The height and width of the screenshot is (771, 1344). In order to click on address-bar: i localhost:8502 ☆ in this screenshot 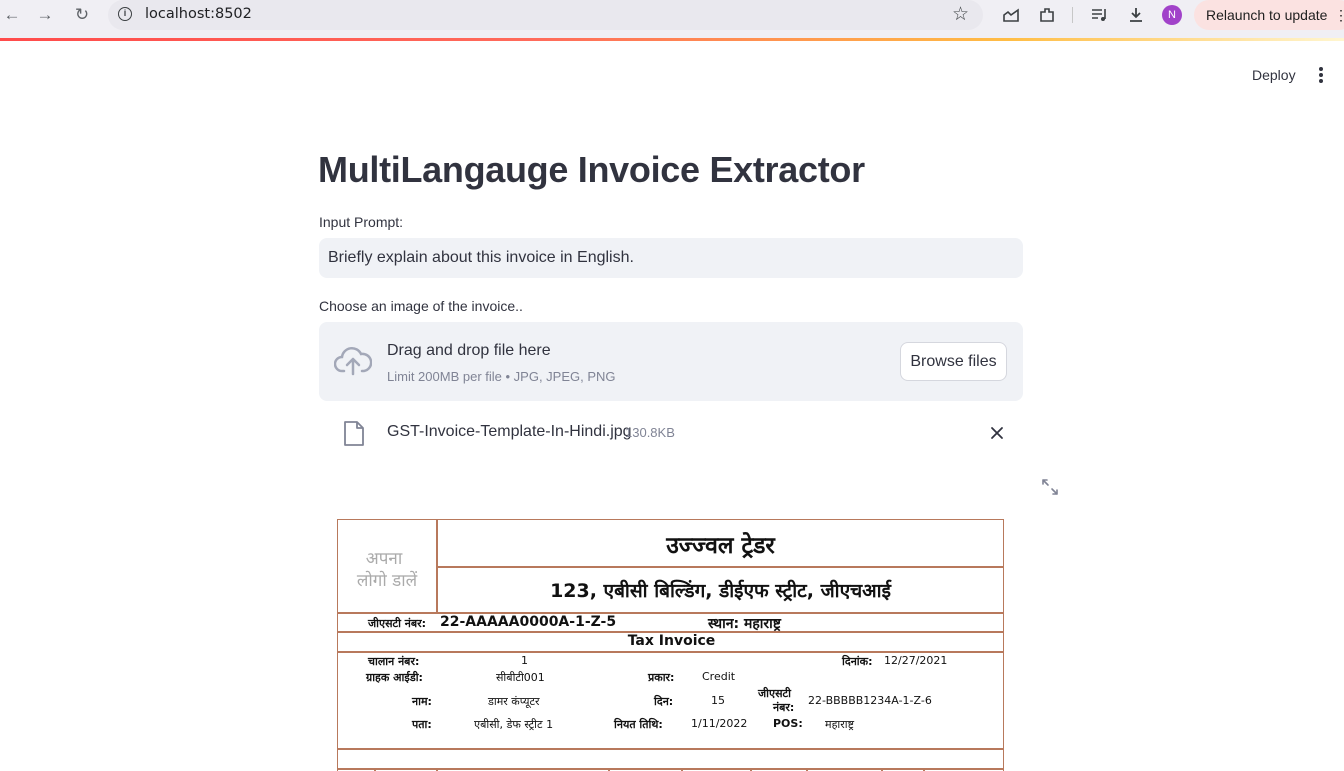, I will do `click(545, 15)`.